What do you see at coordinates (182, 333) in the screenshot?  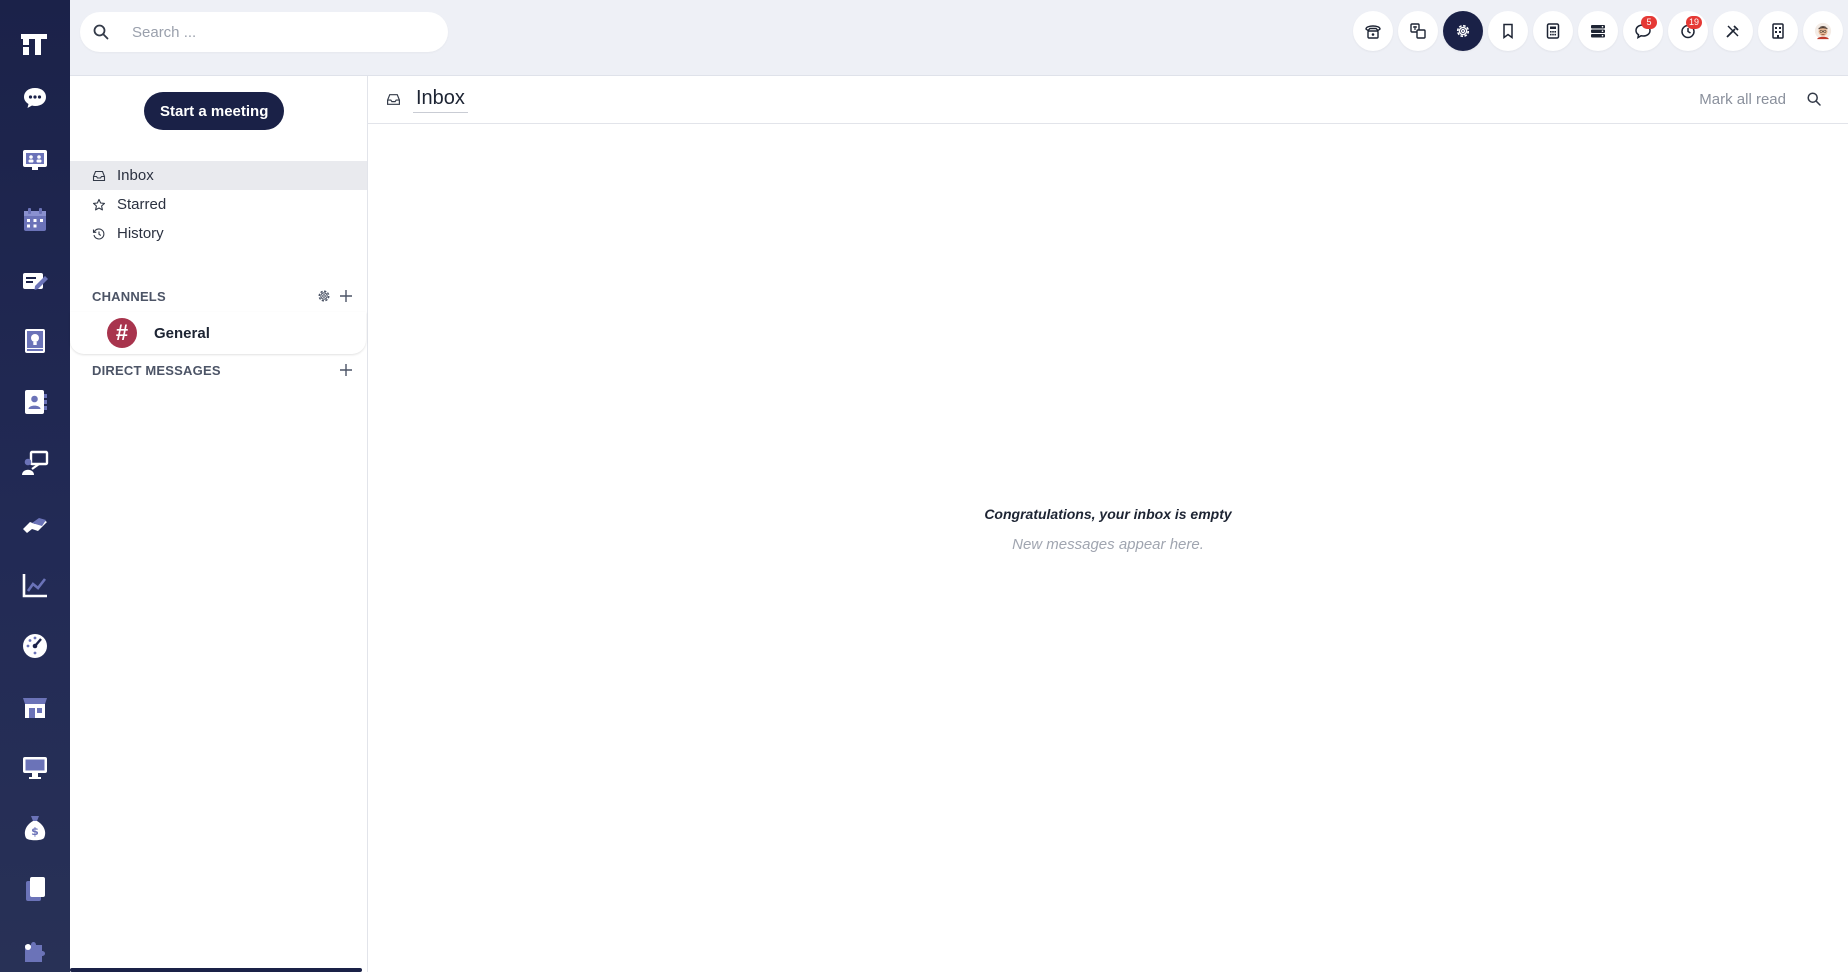 I see `channel-name: General` at bounding box center [182, 333].